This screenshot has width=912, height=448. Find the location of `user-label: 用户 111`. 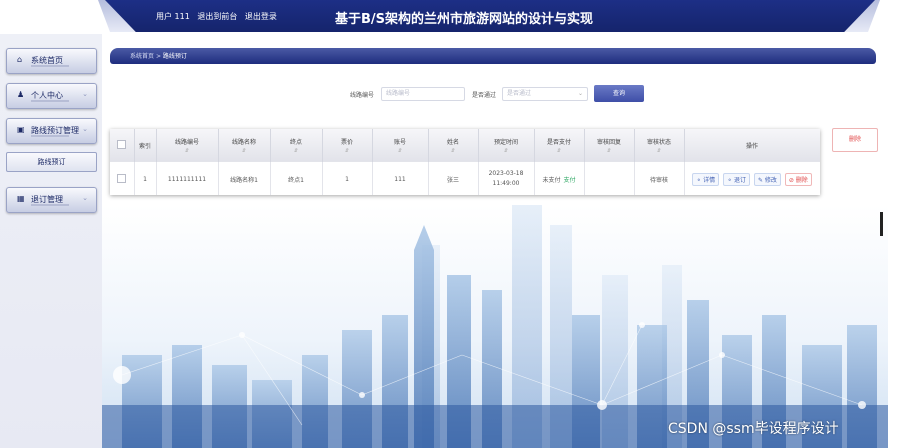

user-label: 用户 111 is located at coordinates (173, 16).